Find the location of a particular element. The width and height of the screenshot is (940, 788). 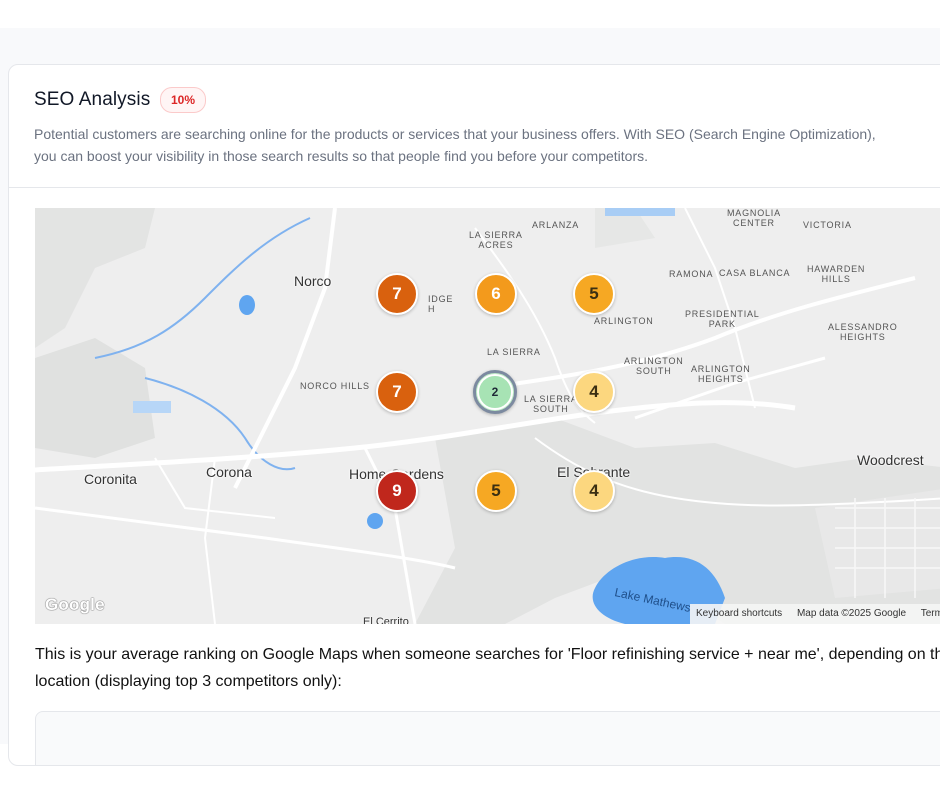

own-pin-inner: 2 is located at coordinates (495, 392).